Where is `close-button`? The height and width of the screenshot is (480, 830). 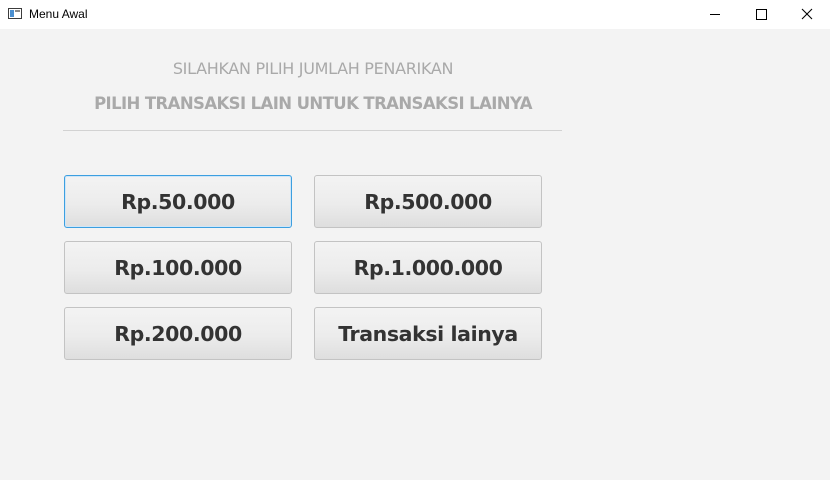
close-button is located at coordinates (807, 14).